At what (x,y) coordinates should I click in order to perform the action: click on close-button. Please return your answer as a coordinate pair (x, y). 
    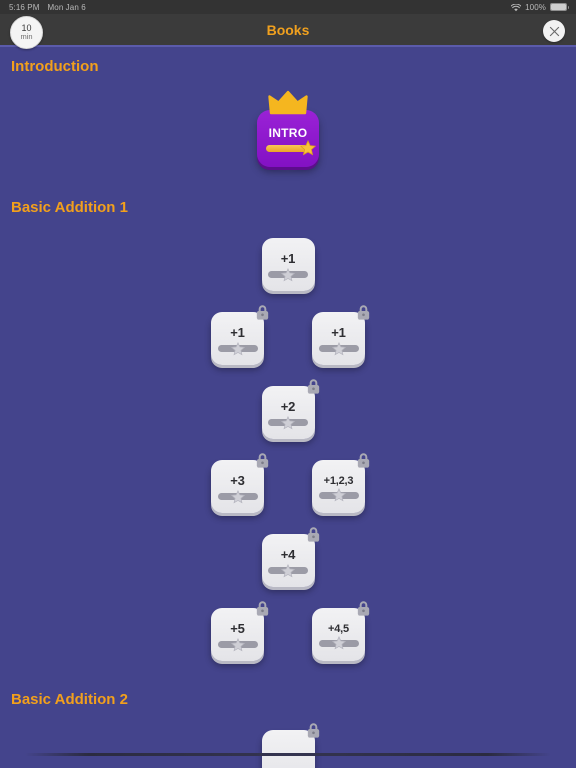
    Looking at the image, I should click on (554, 31).